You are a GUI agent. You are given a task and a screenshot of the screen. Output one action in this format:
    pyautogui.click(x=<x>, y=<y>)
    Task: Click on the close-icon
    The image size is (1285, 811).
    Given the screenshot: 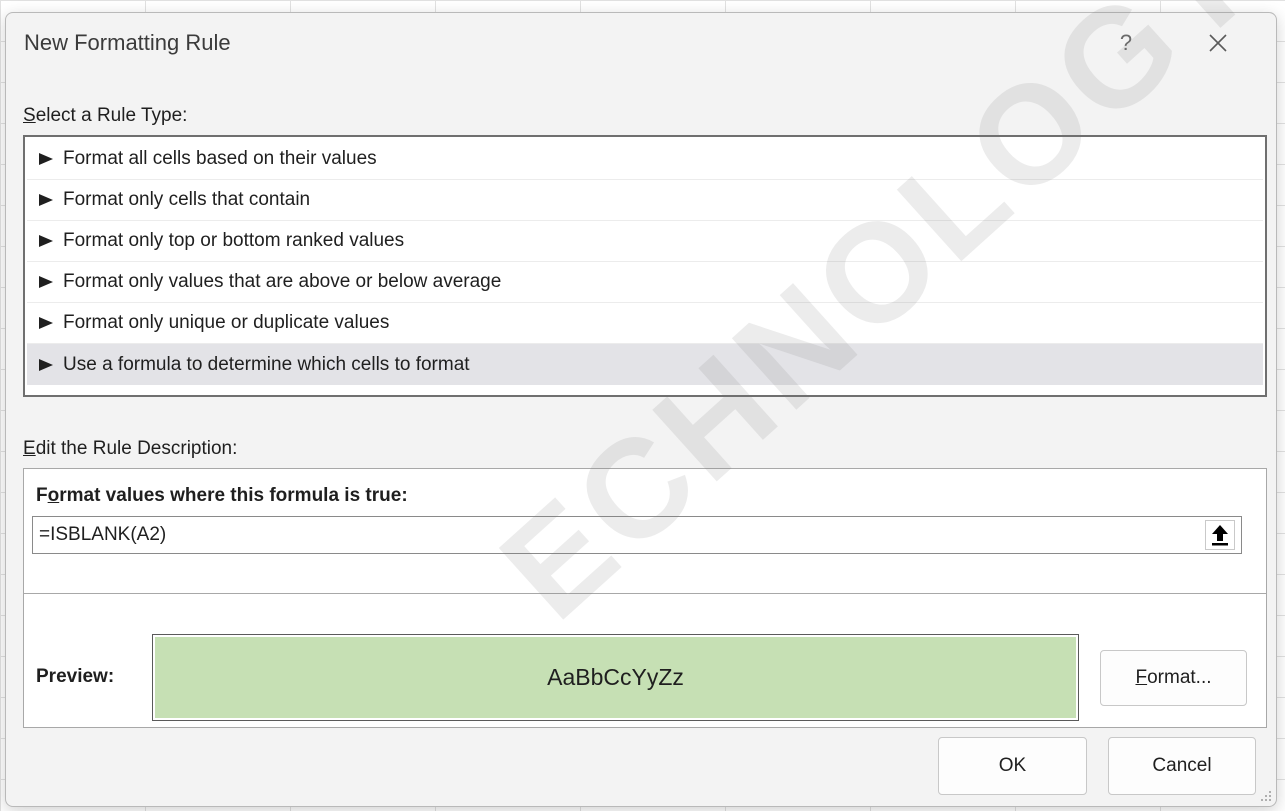 What is the action you would take?
    pyautogui.click(x=1218, y=43)
    